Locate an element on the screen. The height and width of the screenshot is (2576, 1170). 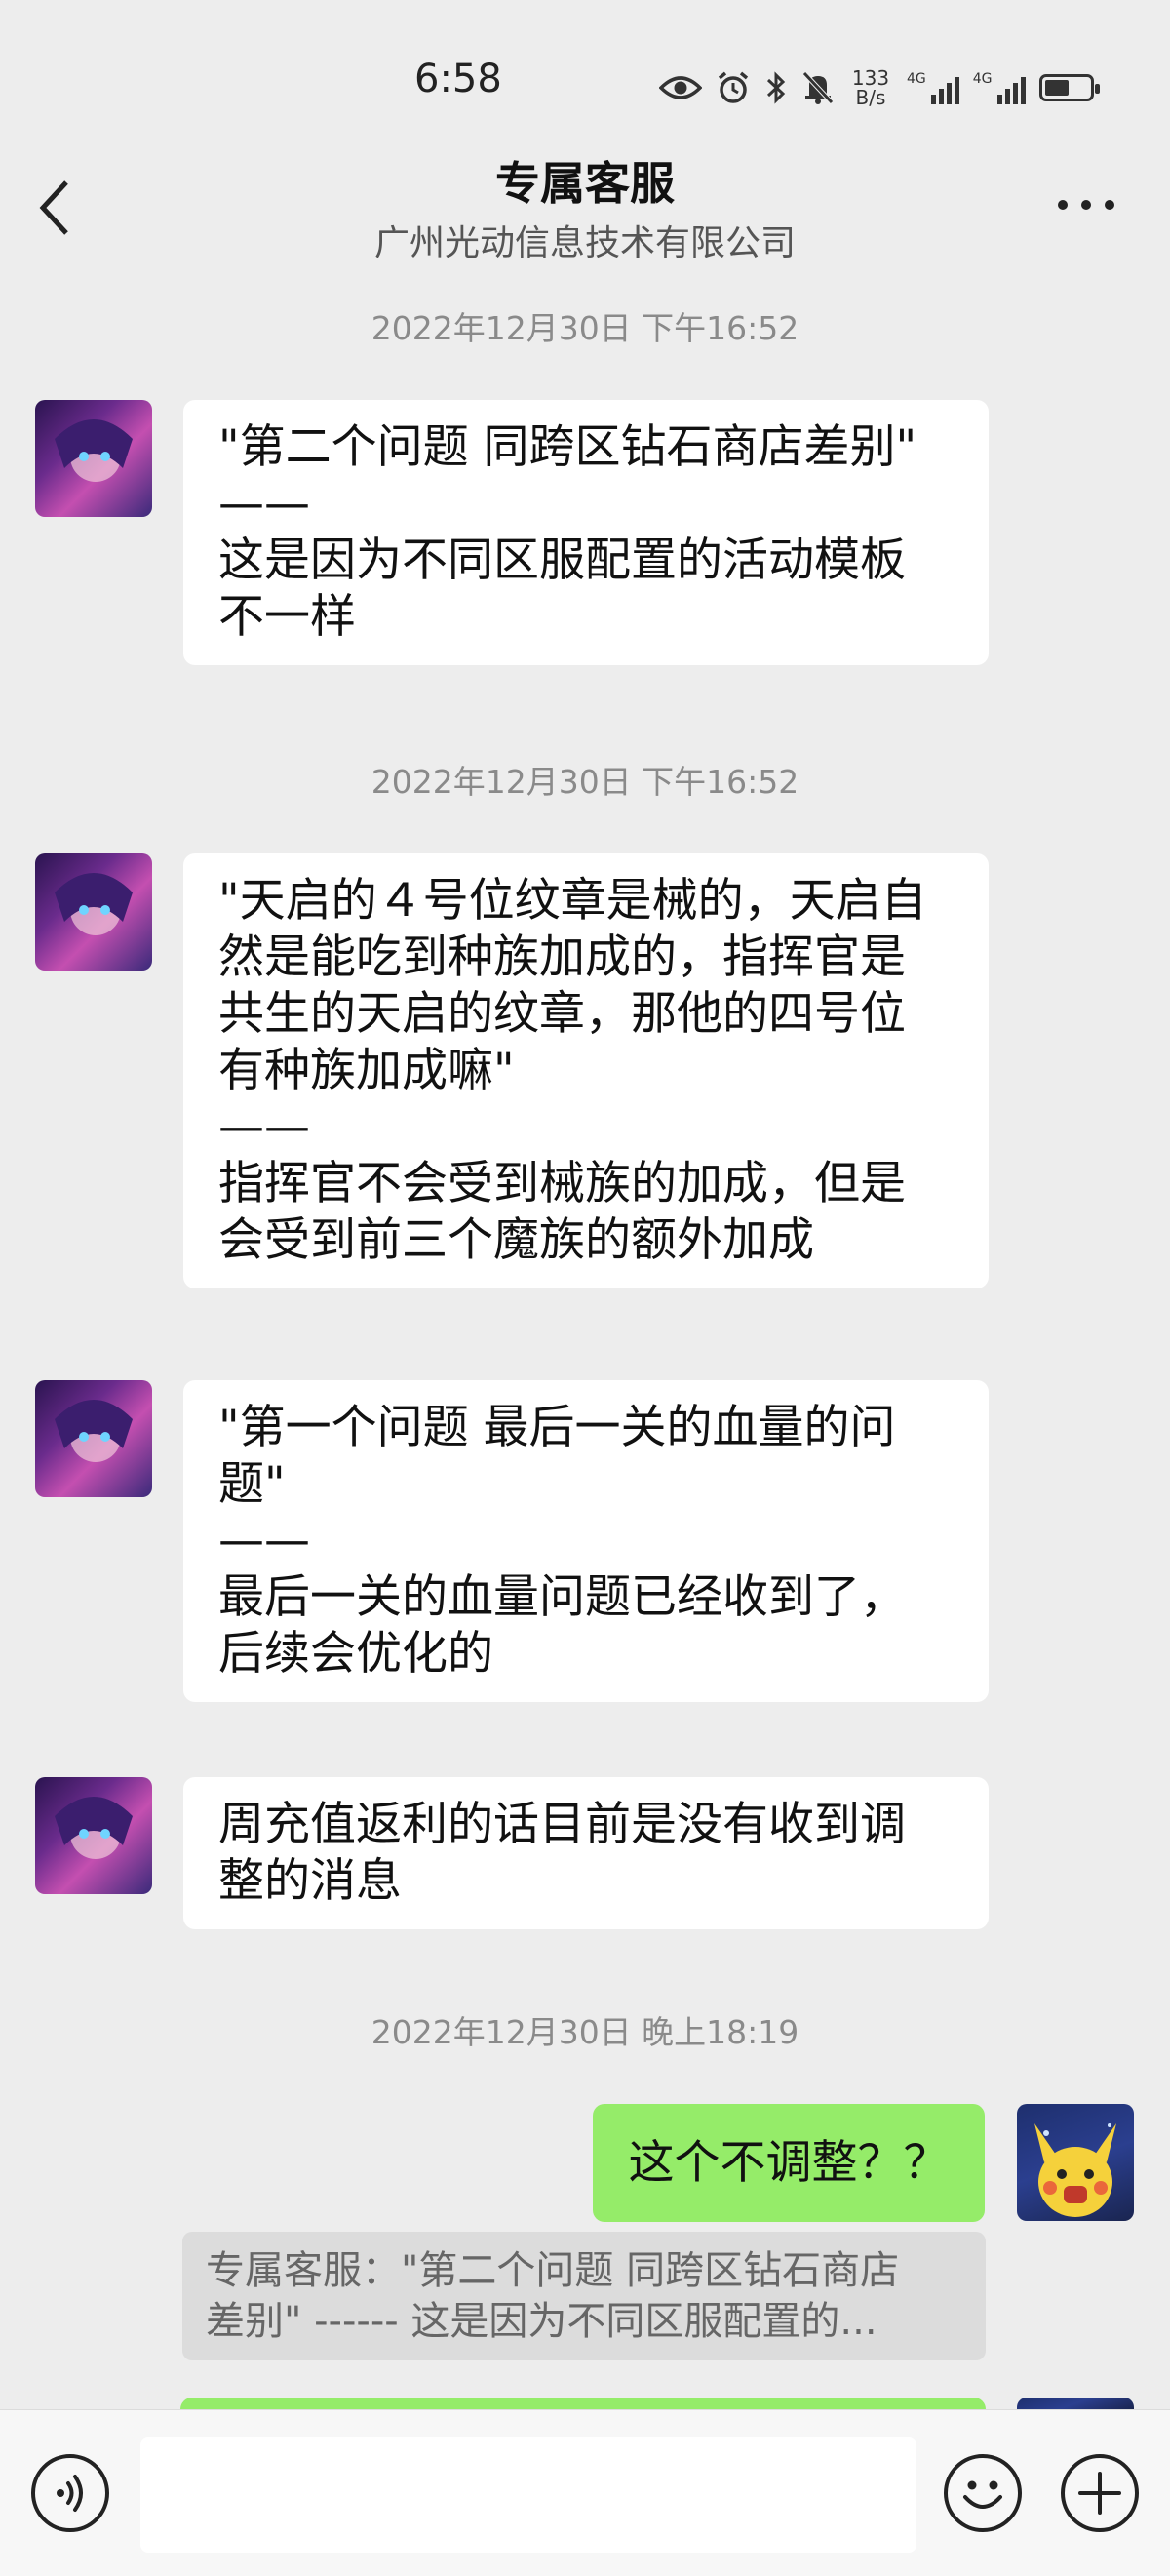
net-speed-unit: B/s is located at coordinates (870, 97).